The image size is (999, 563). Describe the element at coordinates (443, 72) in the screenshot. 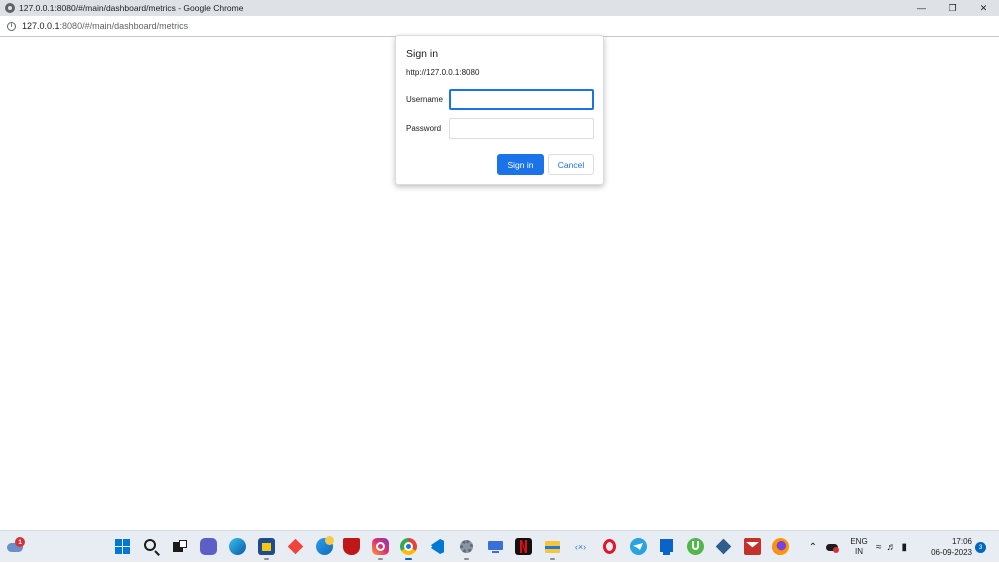

I see `dialog-origin: http://127.0.0.1:8080` at that location.